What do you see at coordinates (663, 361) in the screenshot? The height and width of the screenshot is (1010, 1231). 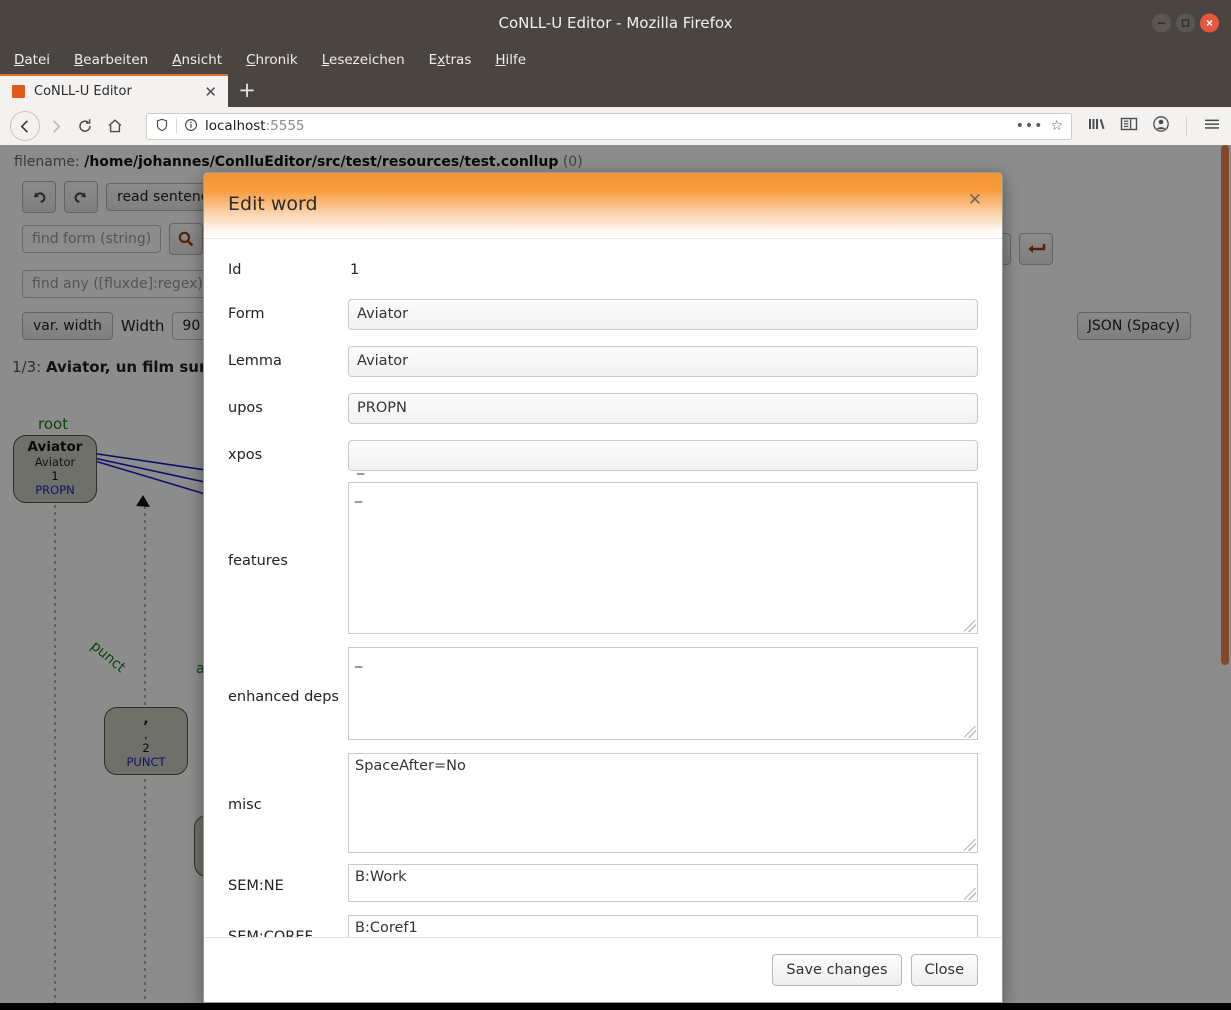 I see `lemma-input: Aviator` at bounding box center [663, 361].